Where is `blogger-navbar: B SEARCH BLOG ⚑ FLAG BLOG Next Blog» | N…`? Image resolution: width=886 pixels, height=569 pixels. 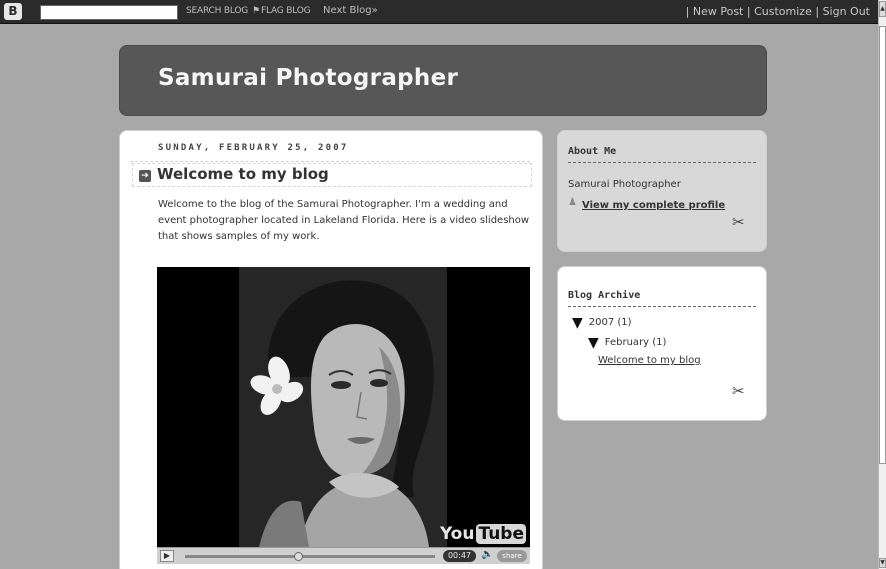
blogger-navbar: B SEARCH BLOG ⚑ FLAG BLOG Next Blog» | N… is located at coordinates (439, 12).